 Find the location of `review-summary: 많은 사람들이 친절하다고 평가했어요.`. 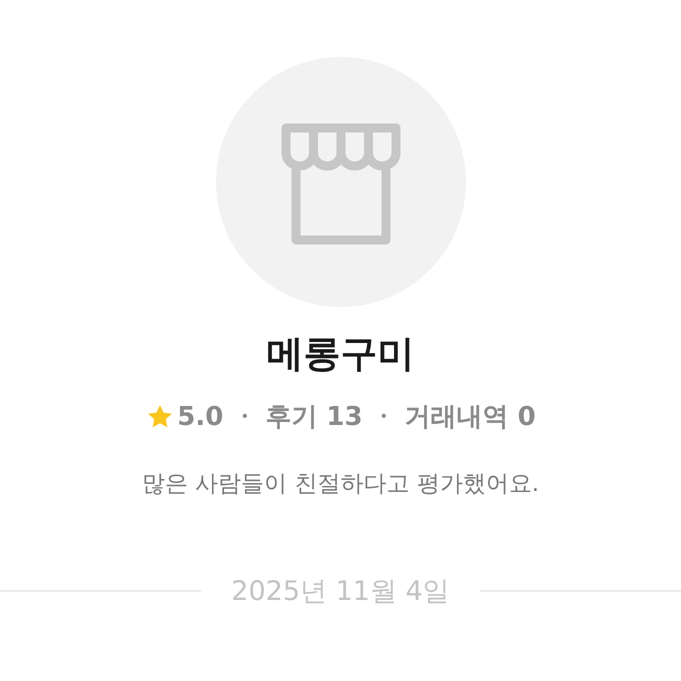

review-summary: 많은 사람들이 친절하다고 평가했어요. is located at coordinates (341, 484).